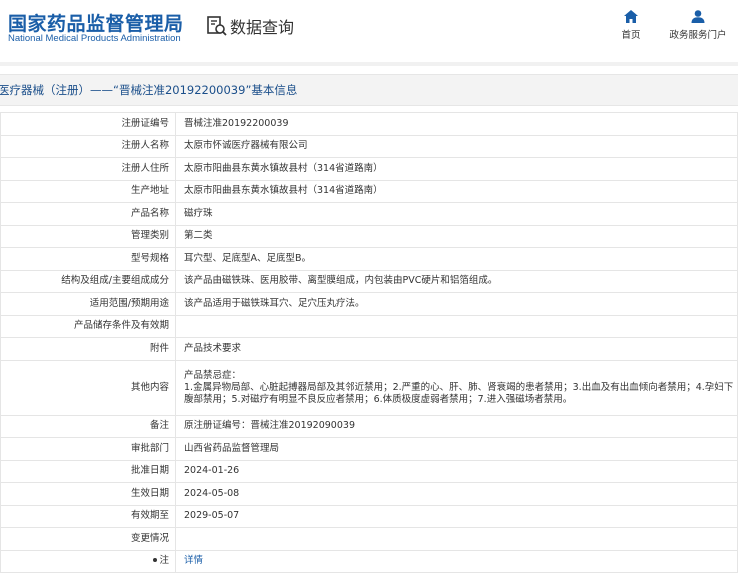  I want to click on row-value-cell: 详情, so click(456, 561).